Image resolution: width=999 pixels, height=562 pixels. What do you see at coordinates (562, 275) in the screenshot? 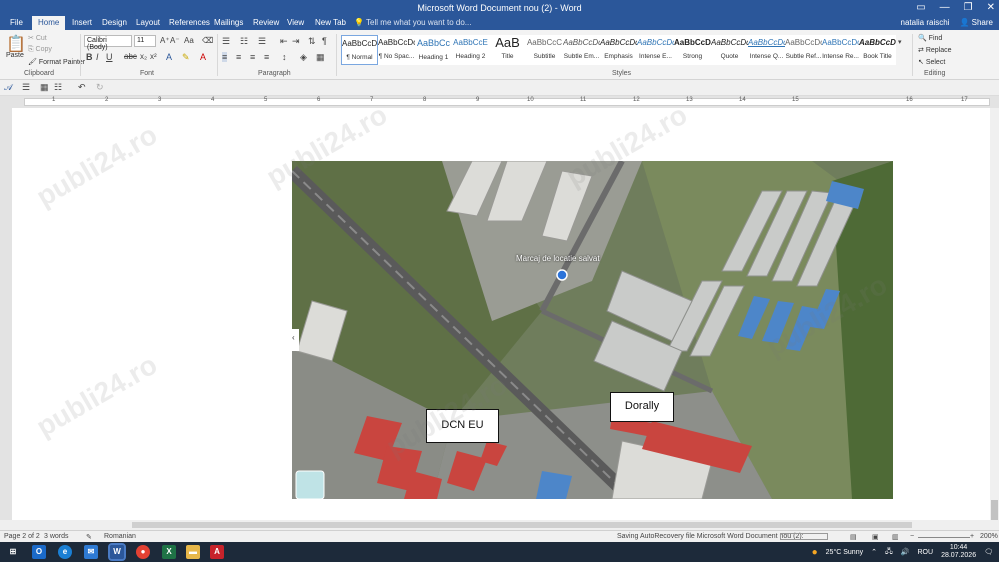
I see `location-pin-icon` at bounding box center [562, 275].